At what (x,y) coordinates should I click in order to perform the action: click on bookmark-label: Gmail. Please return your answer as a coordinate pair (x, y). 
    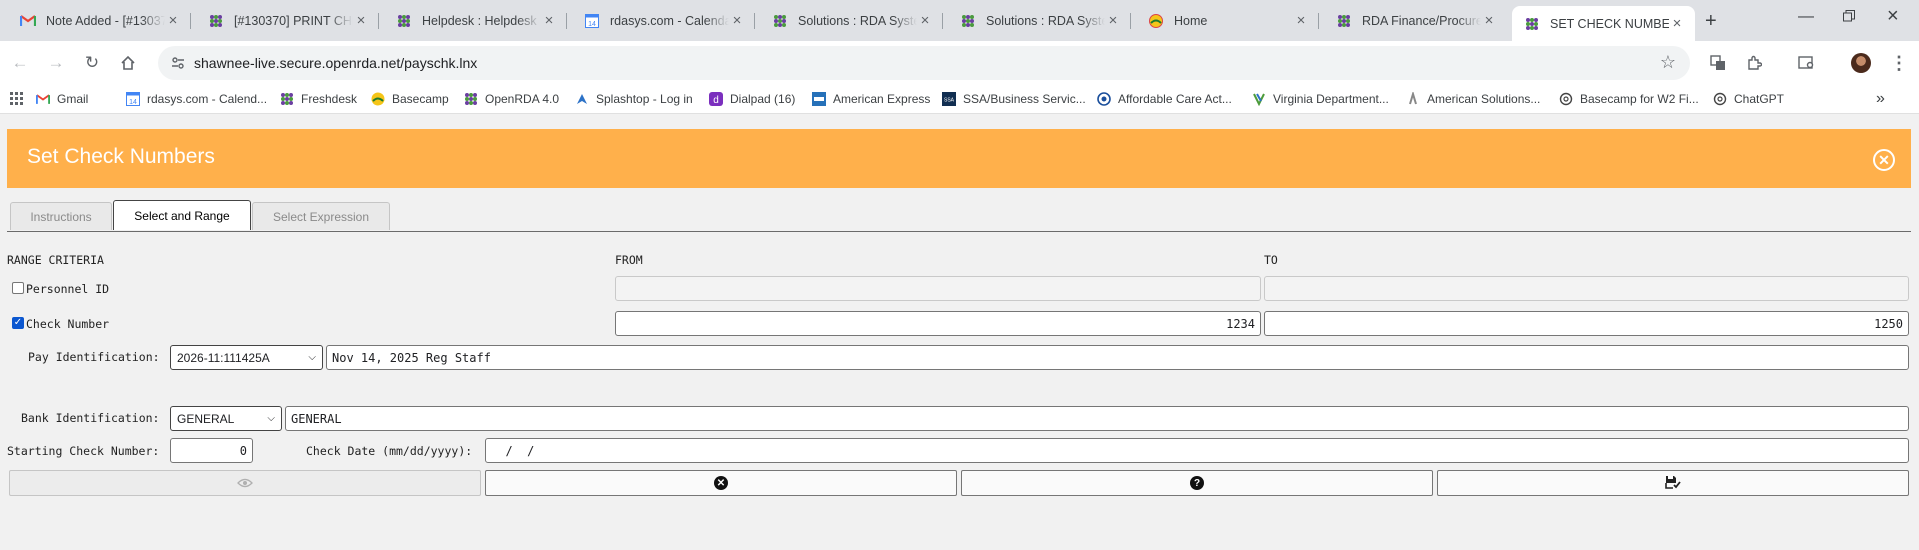
    Looking at the image, I should click on (73, 99).